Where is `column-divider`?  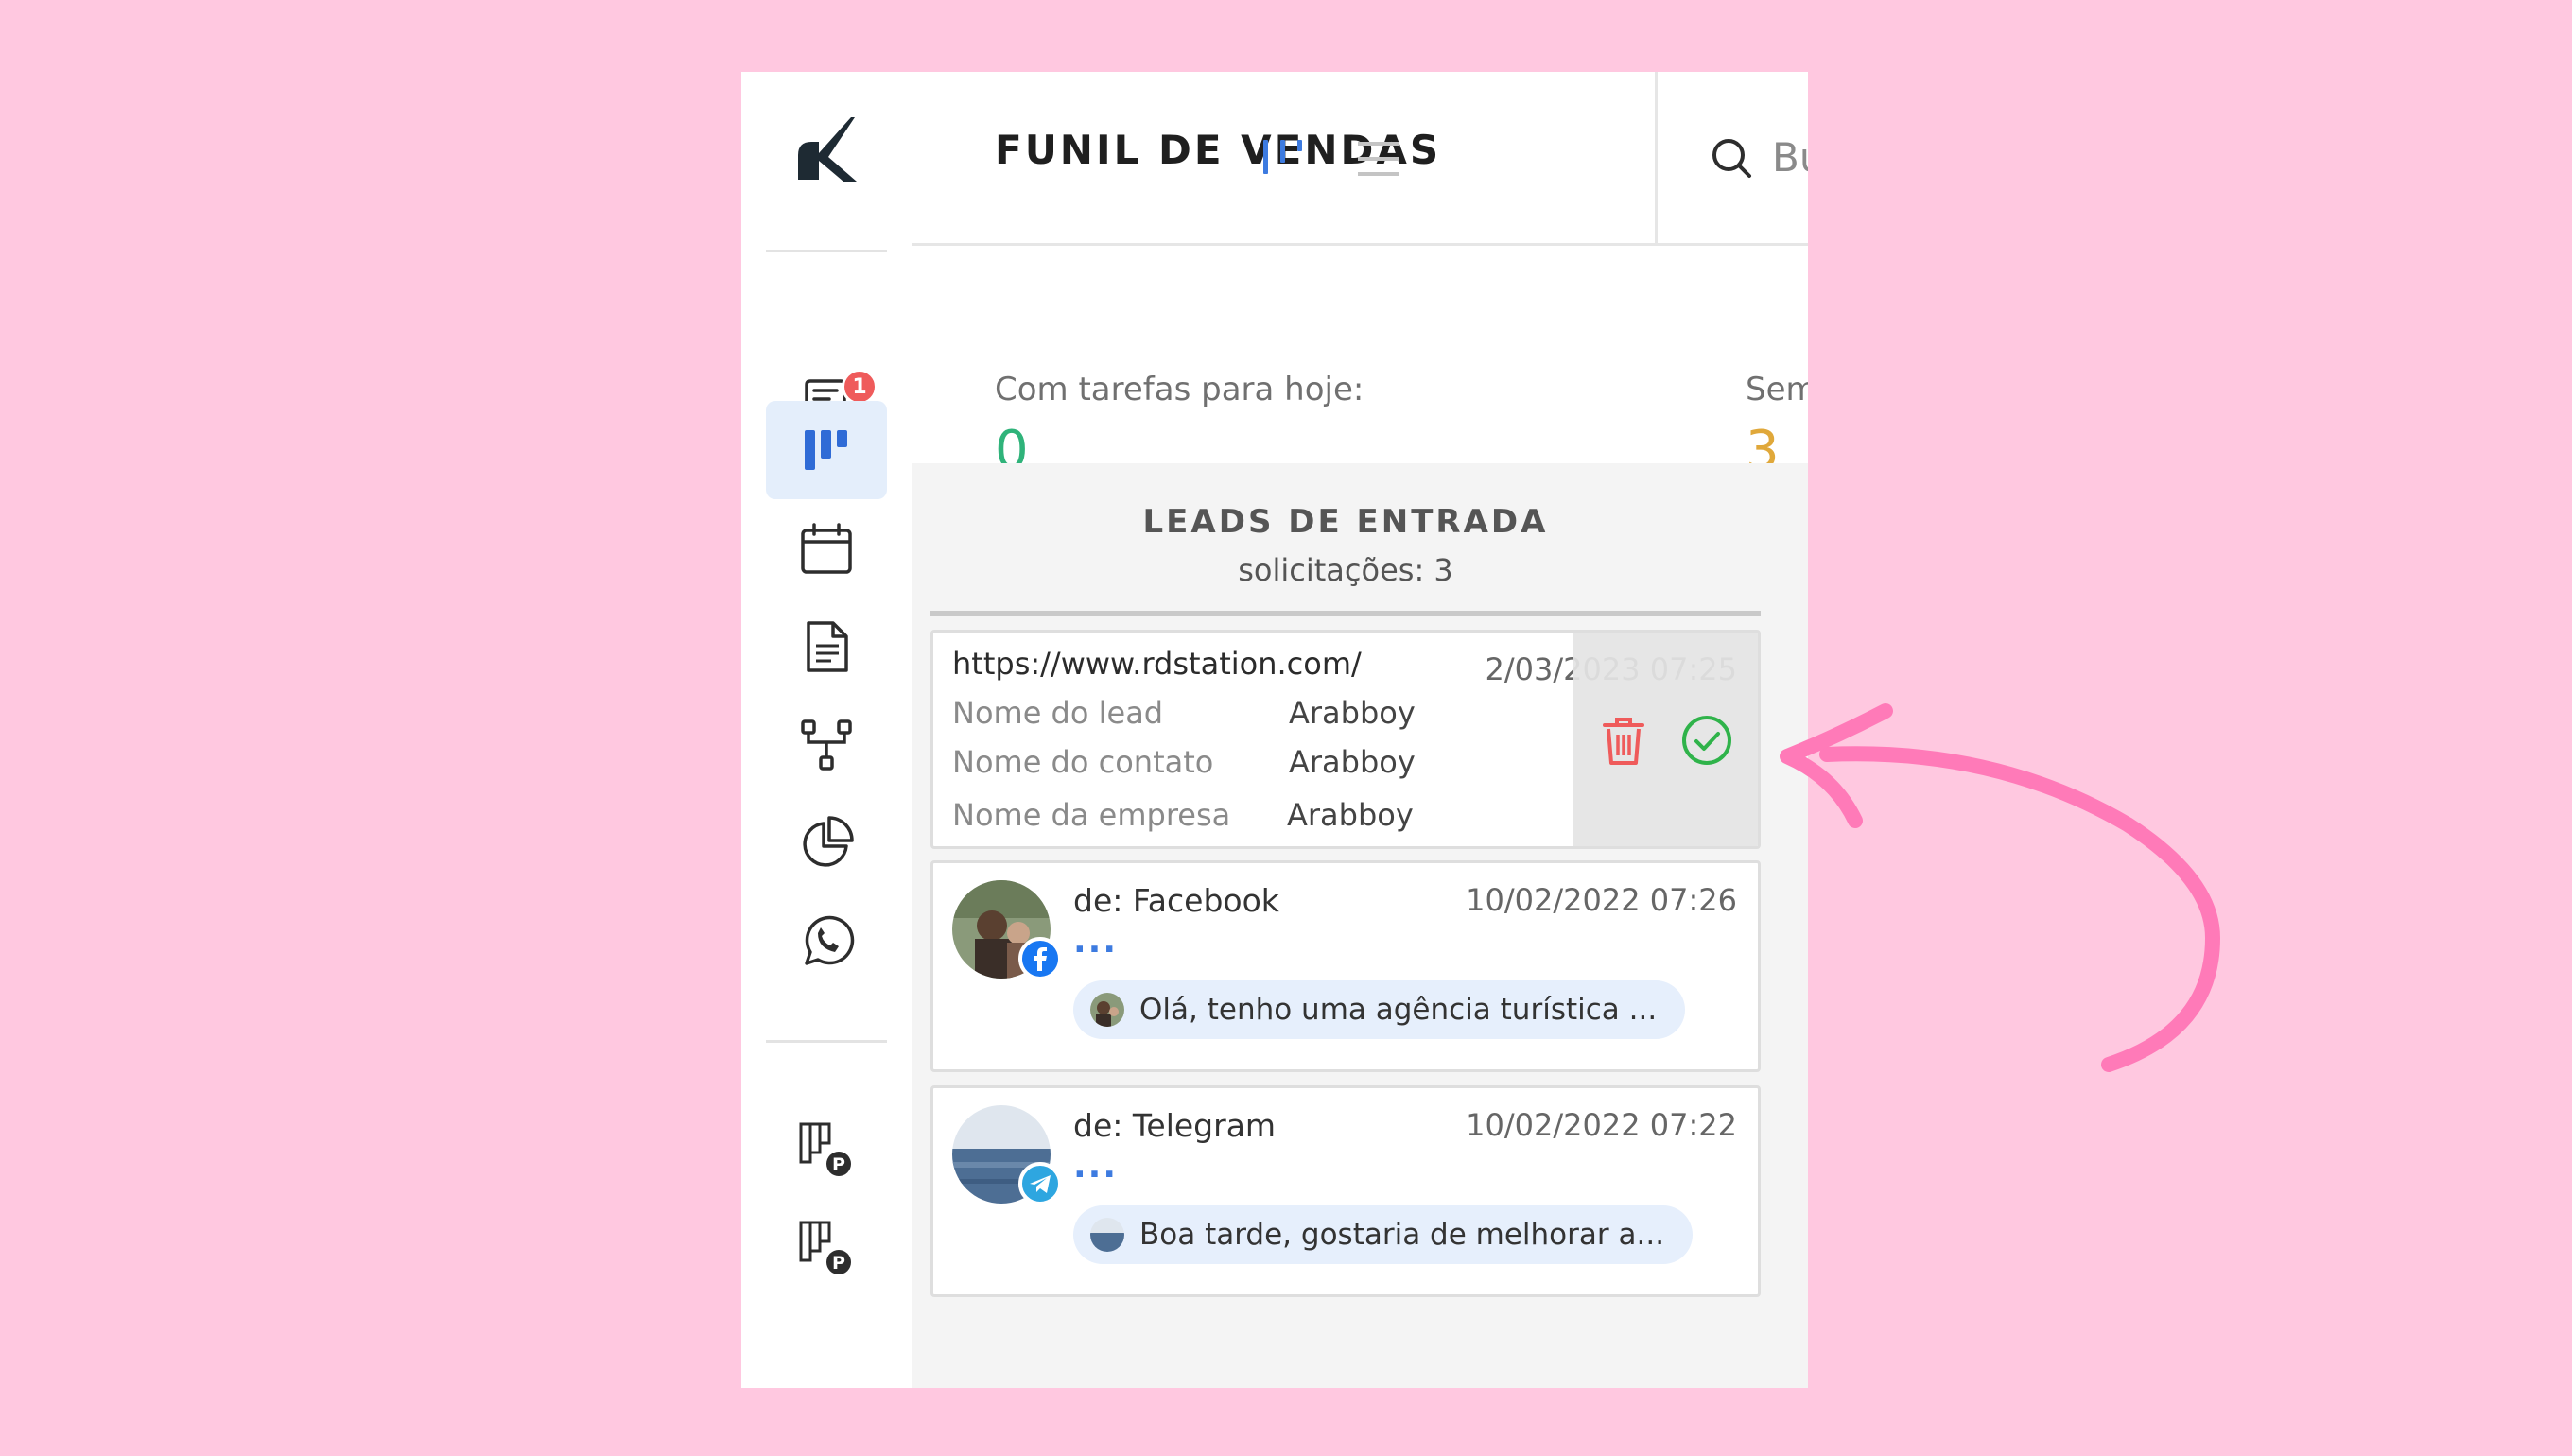
column-divider is located at coordinates (1345, 613).